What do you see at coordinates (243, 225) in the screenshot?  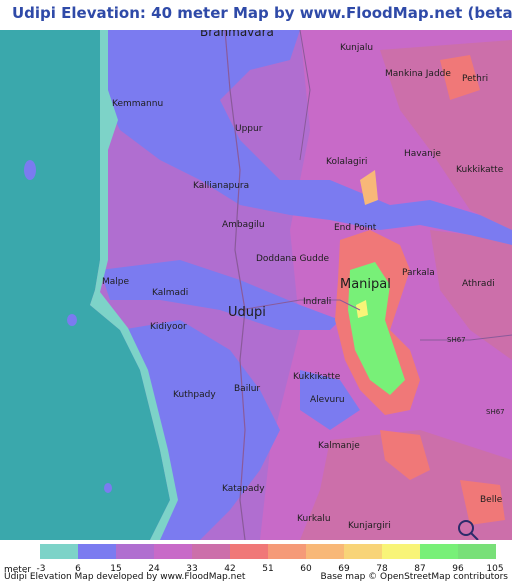 I see `place-ambagilu: Ambagilu` at bounding box center [243, 225].